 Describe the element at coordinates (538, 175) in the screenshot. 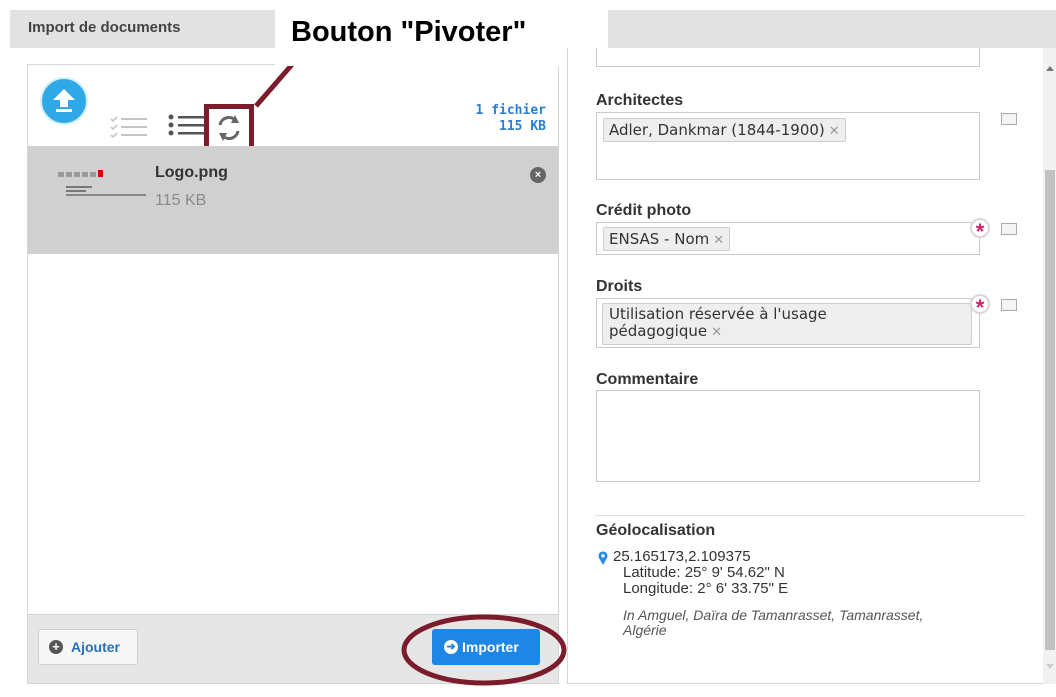

I see `close-icon: ×` at that location.